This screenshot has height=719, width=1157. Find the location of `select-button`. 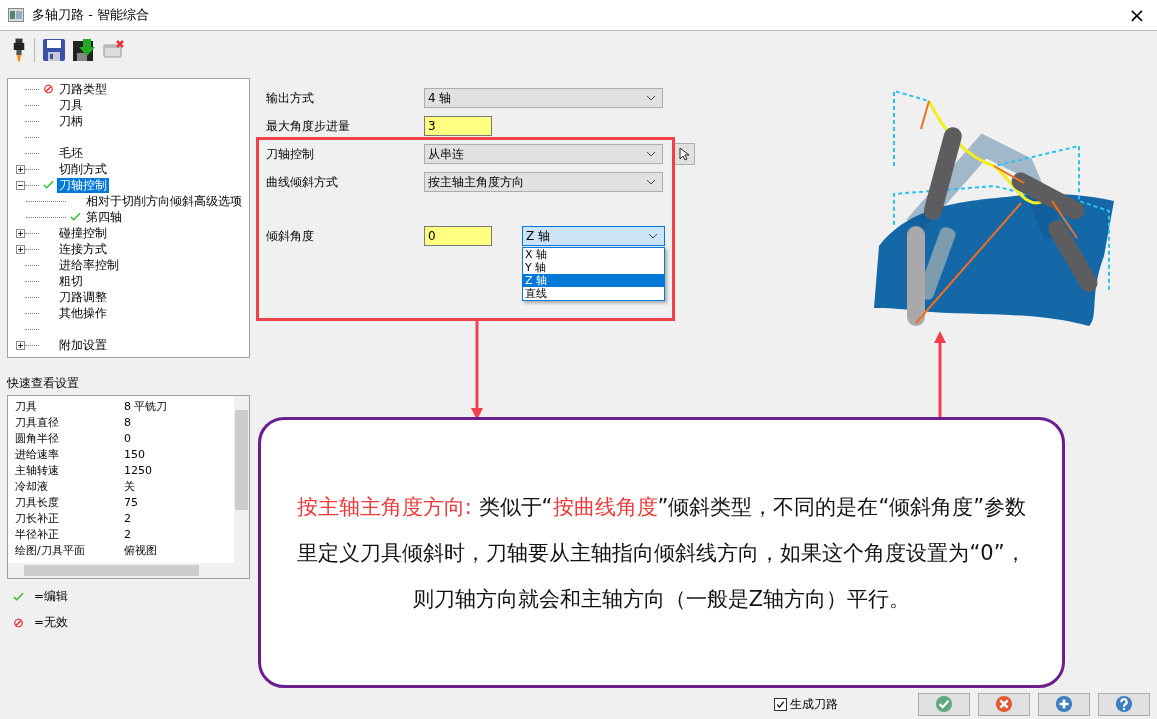

select-button is located at coordinates (684, 154).